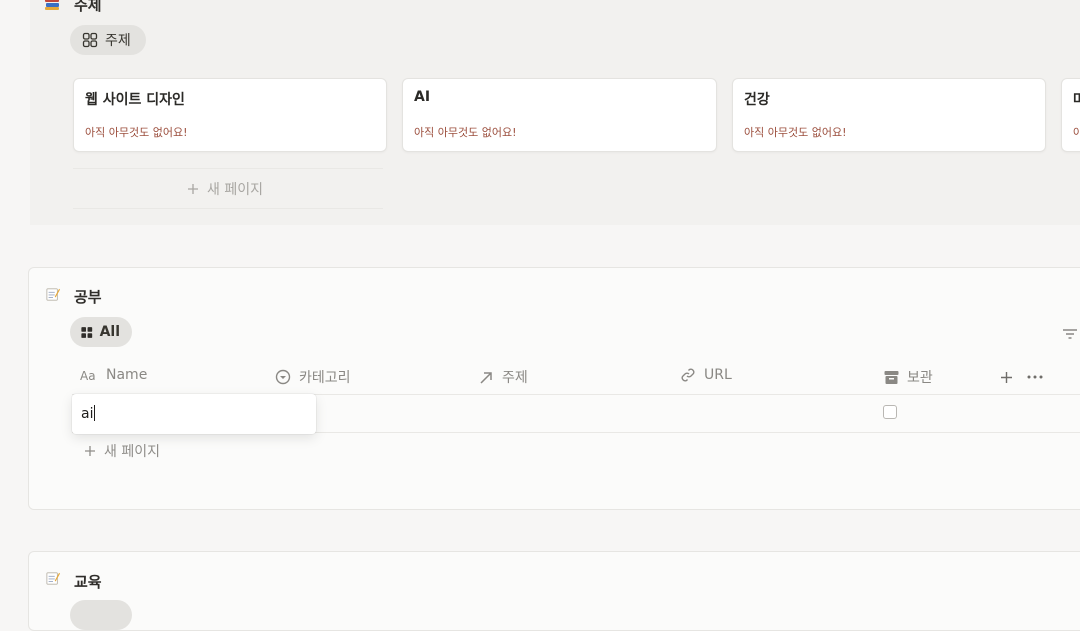 The image size is (1080, 631). What do you see at coordinates (283, 377) in the screenshot?
I see `select-icon` at bounding box center [283, 377].